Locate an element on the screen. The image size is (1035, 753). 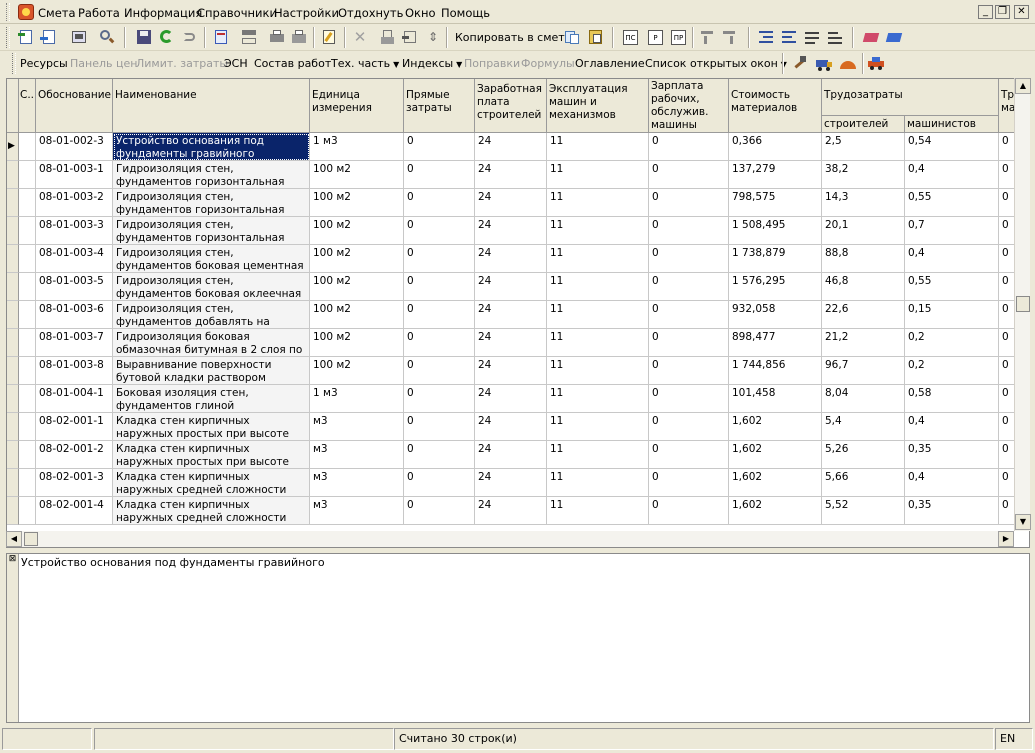
cell-materials: 101,458 is located at coordinates (775, 399).